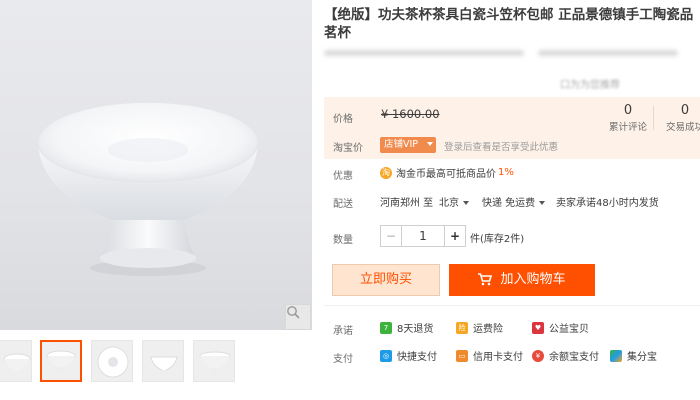 The height and width of the screenshot is (400, 700). I want to click on promo-label: 优惠, so click(343, 176).